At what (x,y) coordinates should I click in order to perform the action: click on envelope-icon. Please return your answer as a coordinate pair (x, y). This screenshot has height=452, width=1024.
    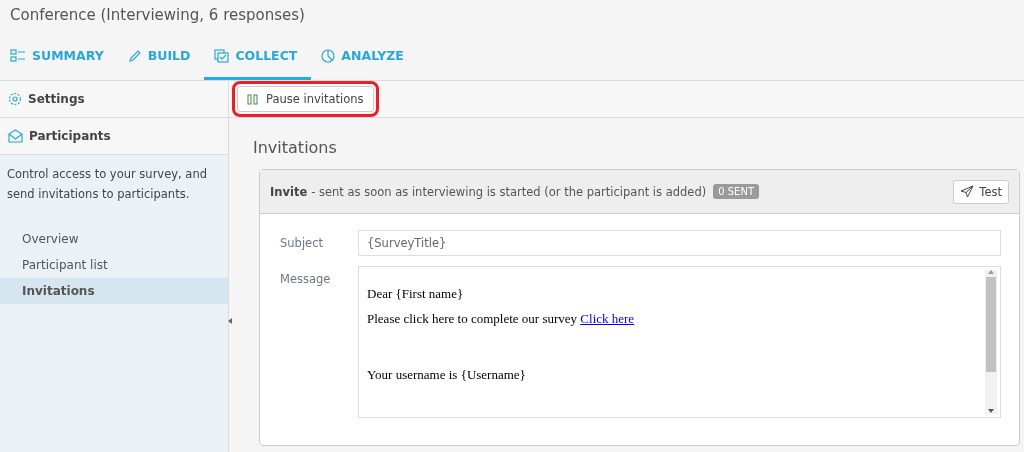
    Looking at the image, I should click on (15, 136).